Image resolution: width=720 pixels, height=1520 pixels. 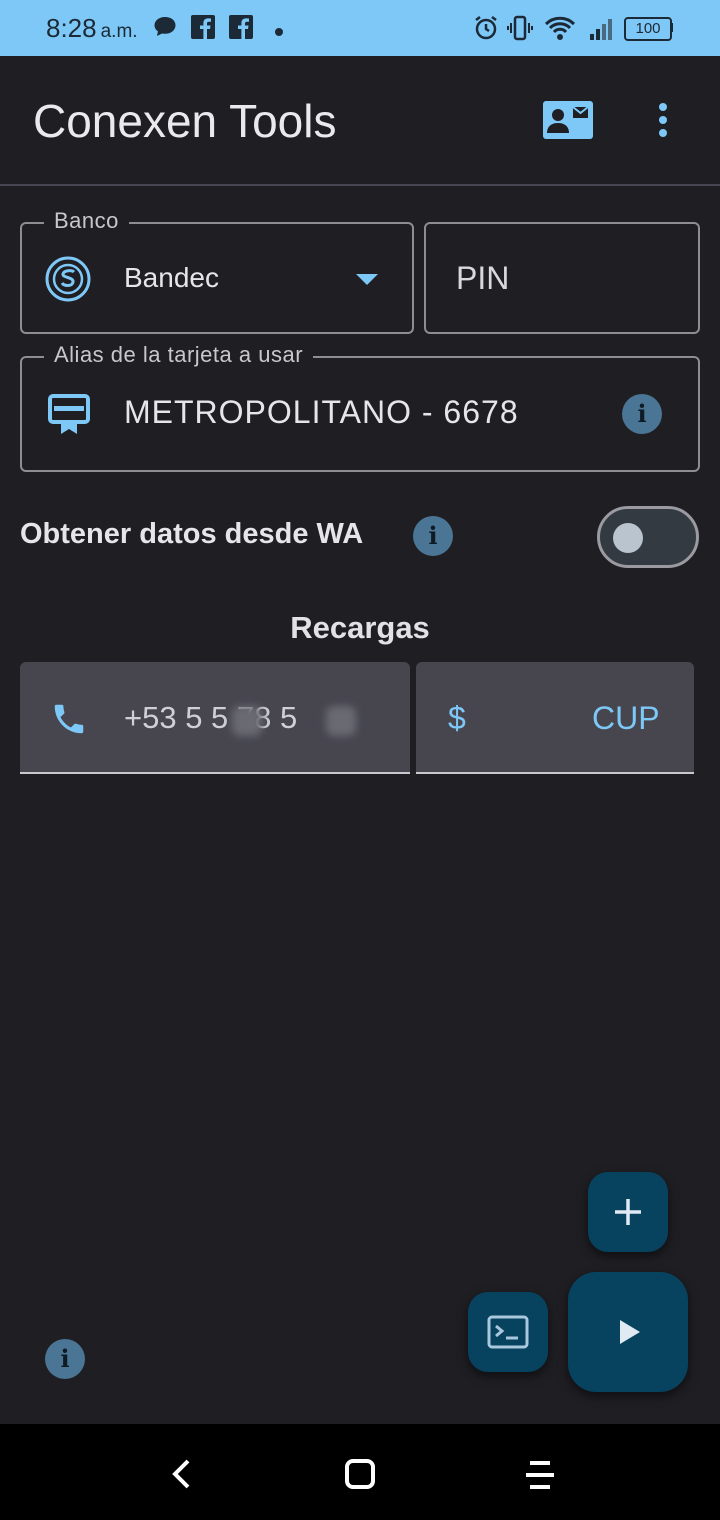 I want to click on back-icon, so click(x=181, y=1476).